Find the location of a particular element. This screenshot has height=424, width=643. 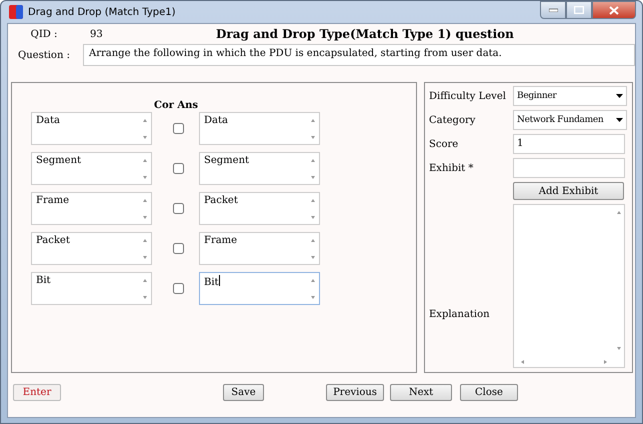

field-label: Difficulty Level is located at coordinates (468, 96).